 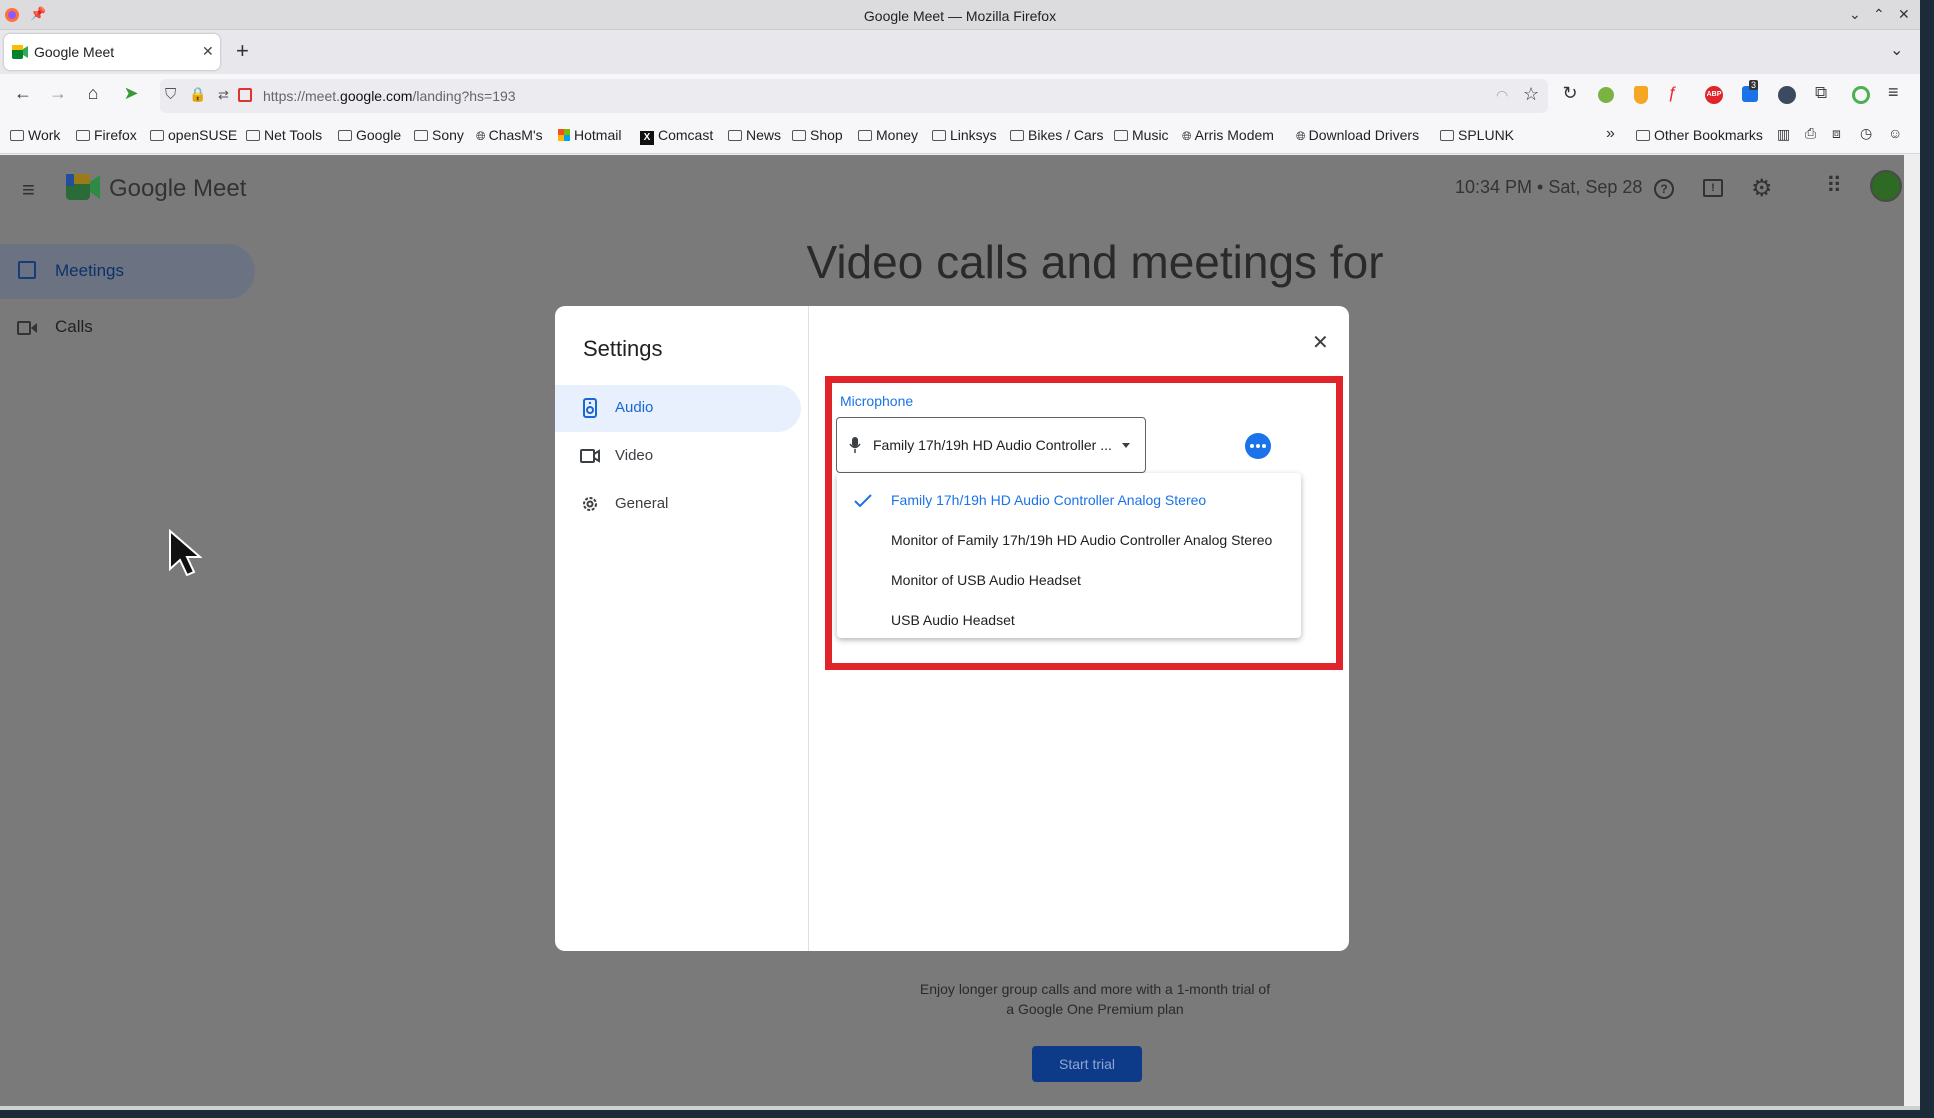 What do you see at coordinates (1150, 135) in the screenshot?
I see `bookmark-label: Music` at bounding box center [1150, 135].